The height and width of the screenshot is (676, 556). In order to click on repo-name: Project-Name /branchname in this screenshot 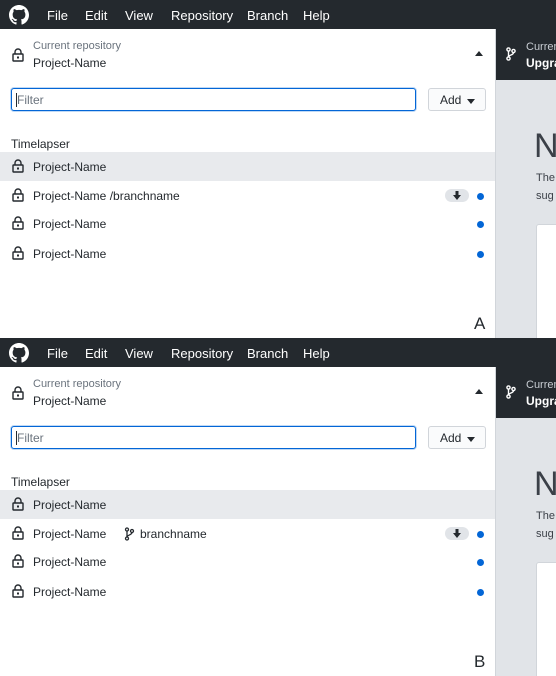, I will do `click(106, 196)`.